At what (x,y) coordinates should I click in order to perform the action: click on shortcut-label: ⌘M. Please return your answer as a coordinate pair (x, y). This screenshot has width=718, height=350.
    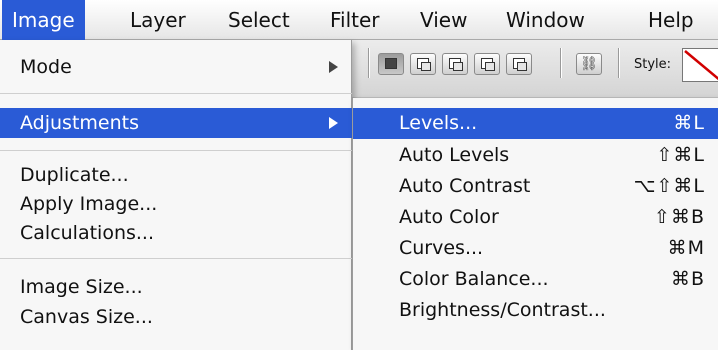
    Looking at the image, I should click on (686, 248).